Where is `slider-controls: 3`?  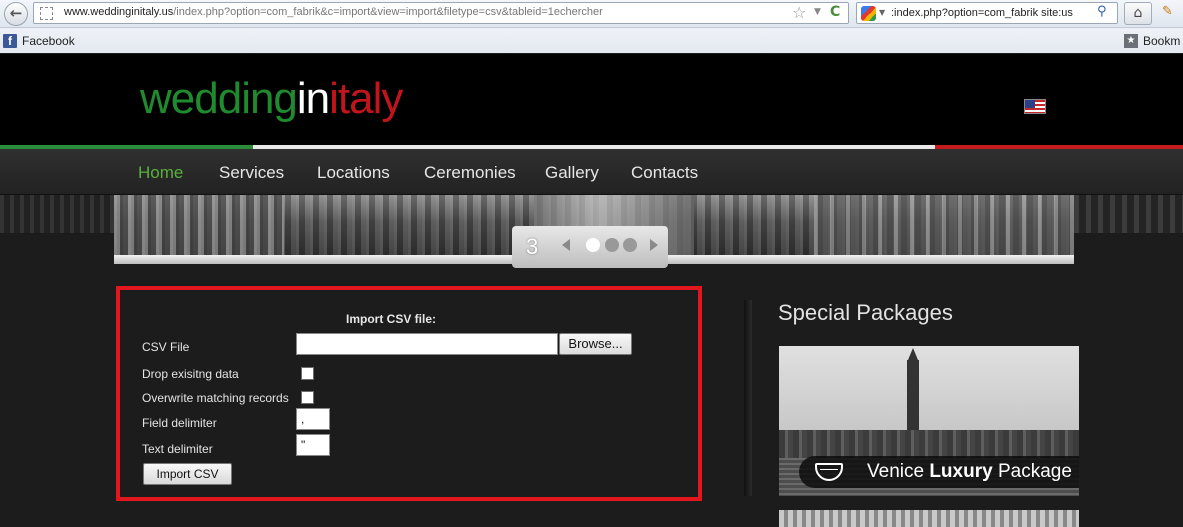
slider-controls: 3 is located at coordinates (590, 247).